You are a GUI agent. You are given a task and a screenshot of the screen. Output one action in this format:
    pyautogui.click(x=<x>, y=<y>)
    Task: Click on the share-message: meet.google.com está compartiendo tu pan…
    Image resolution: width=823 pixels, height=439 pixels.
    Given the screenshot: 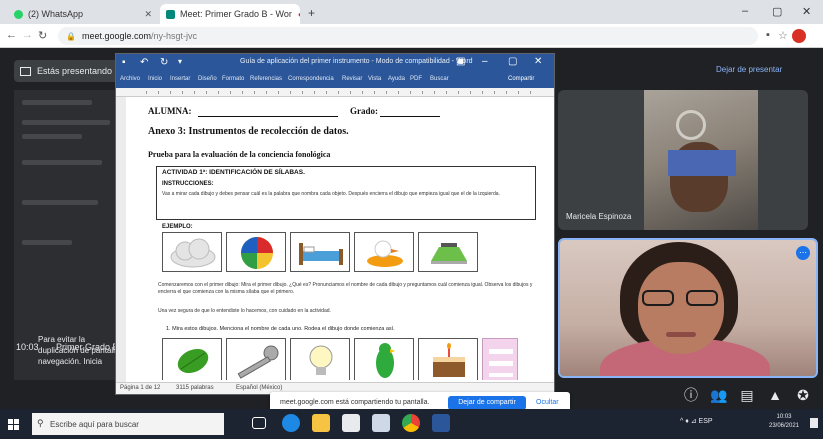 What is the action you would take?
    pyautogui.click(x=355, y=402)
    